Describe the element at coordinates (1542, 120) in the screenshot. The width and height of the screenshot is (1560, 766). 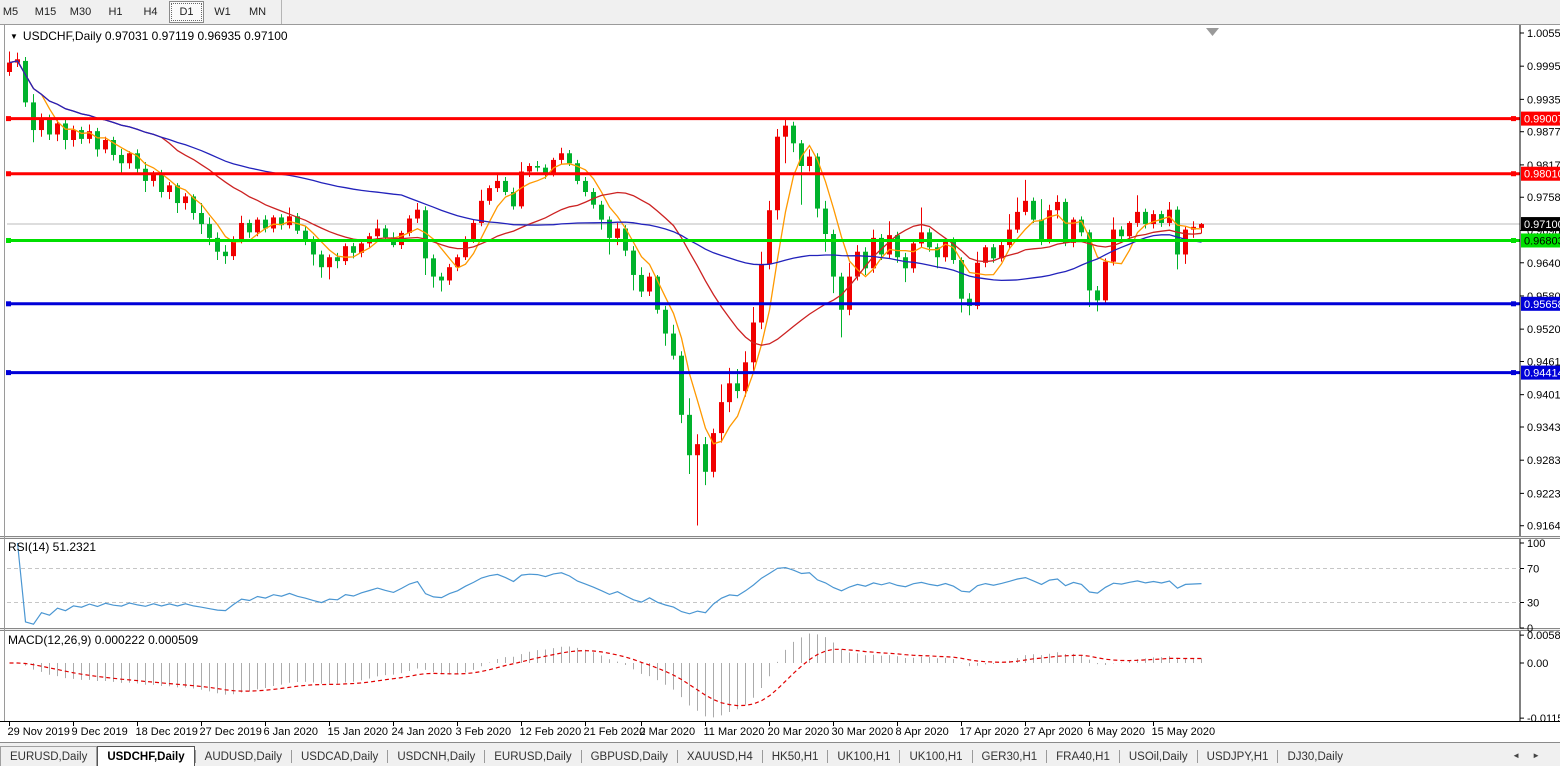
I see `hline-price-label: 0.99007` at that location.